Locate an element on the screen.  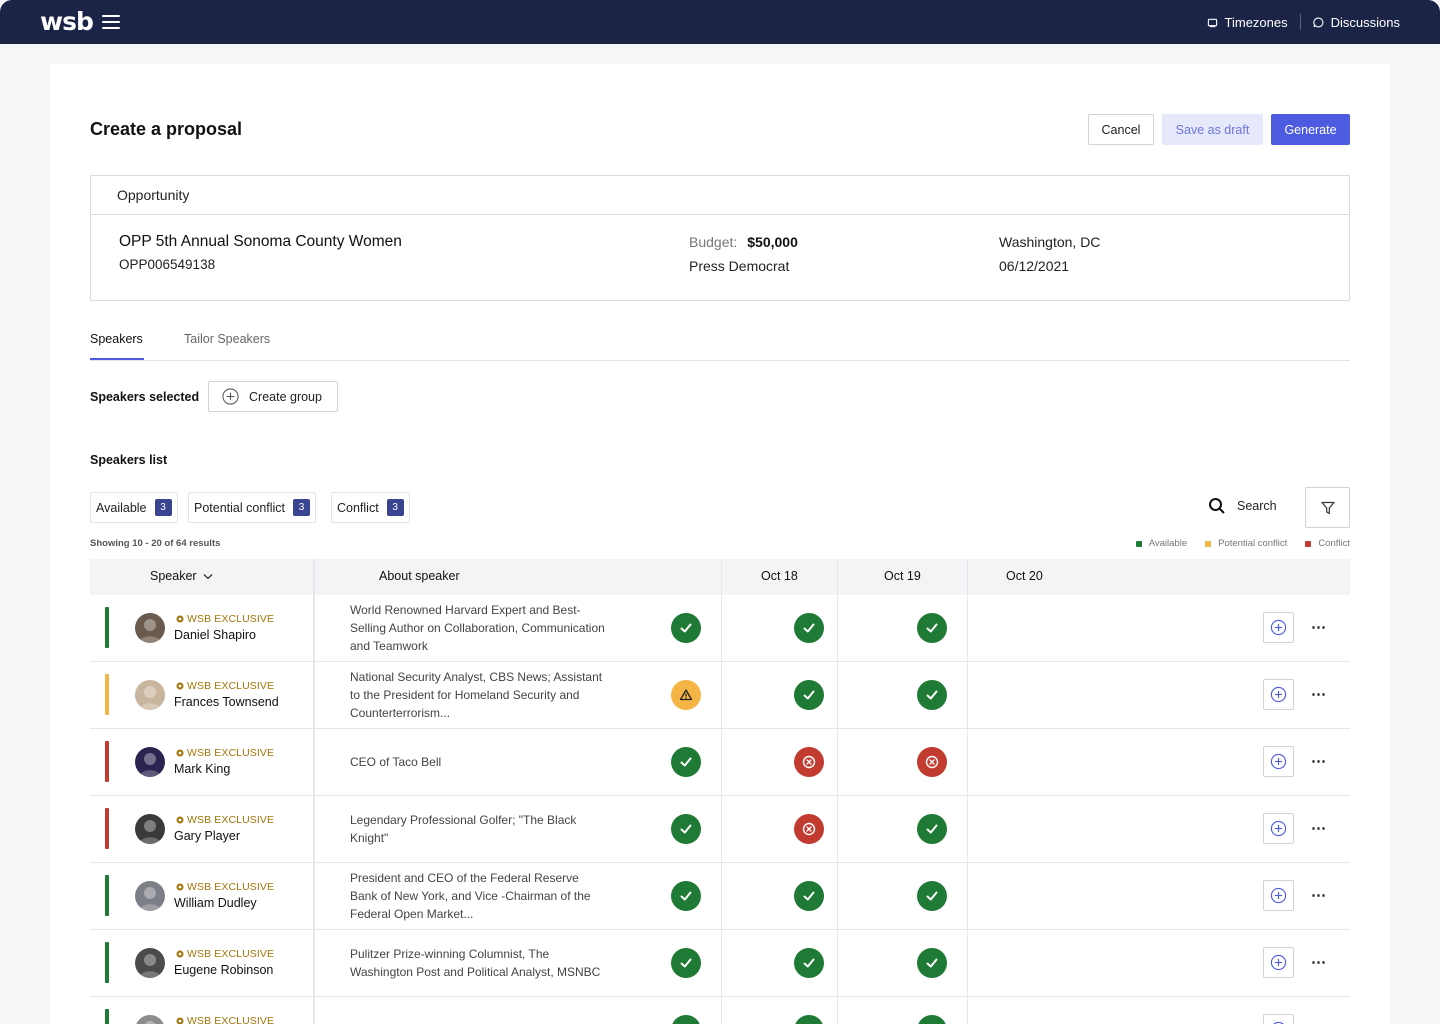
search-icon is located at coordinates (1217, 506).